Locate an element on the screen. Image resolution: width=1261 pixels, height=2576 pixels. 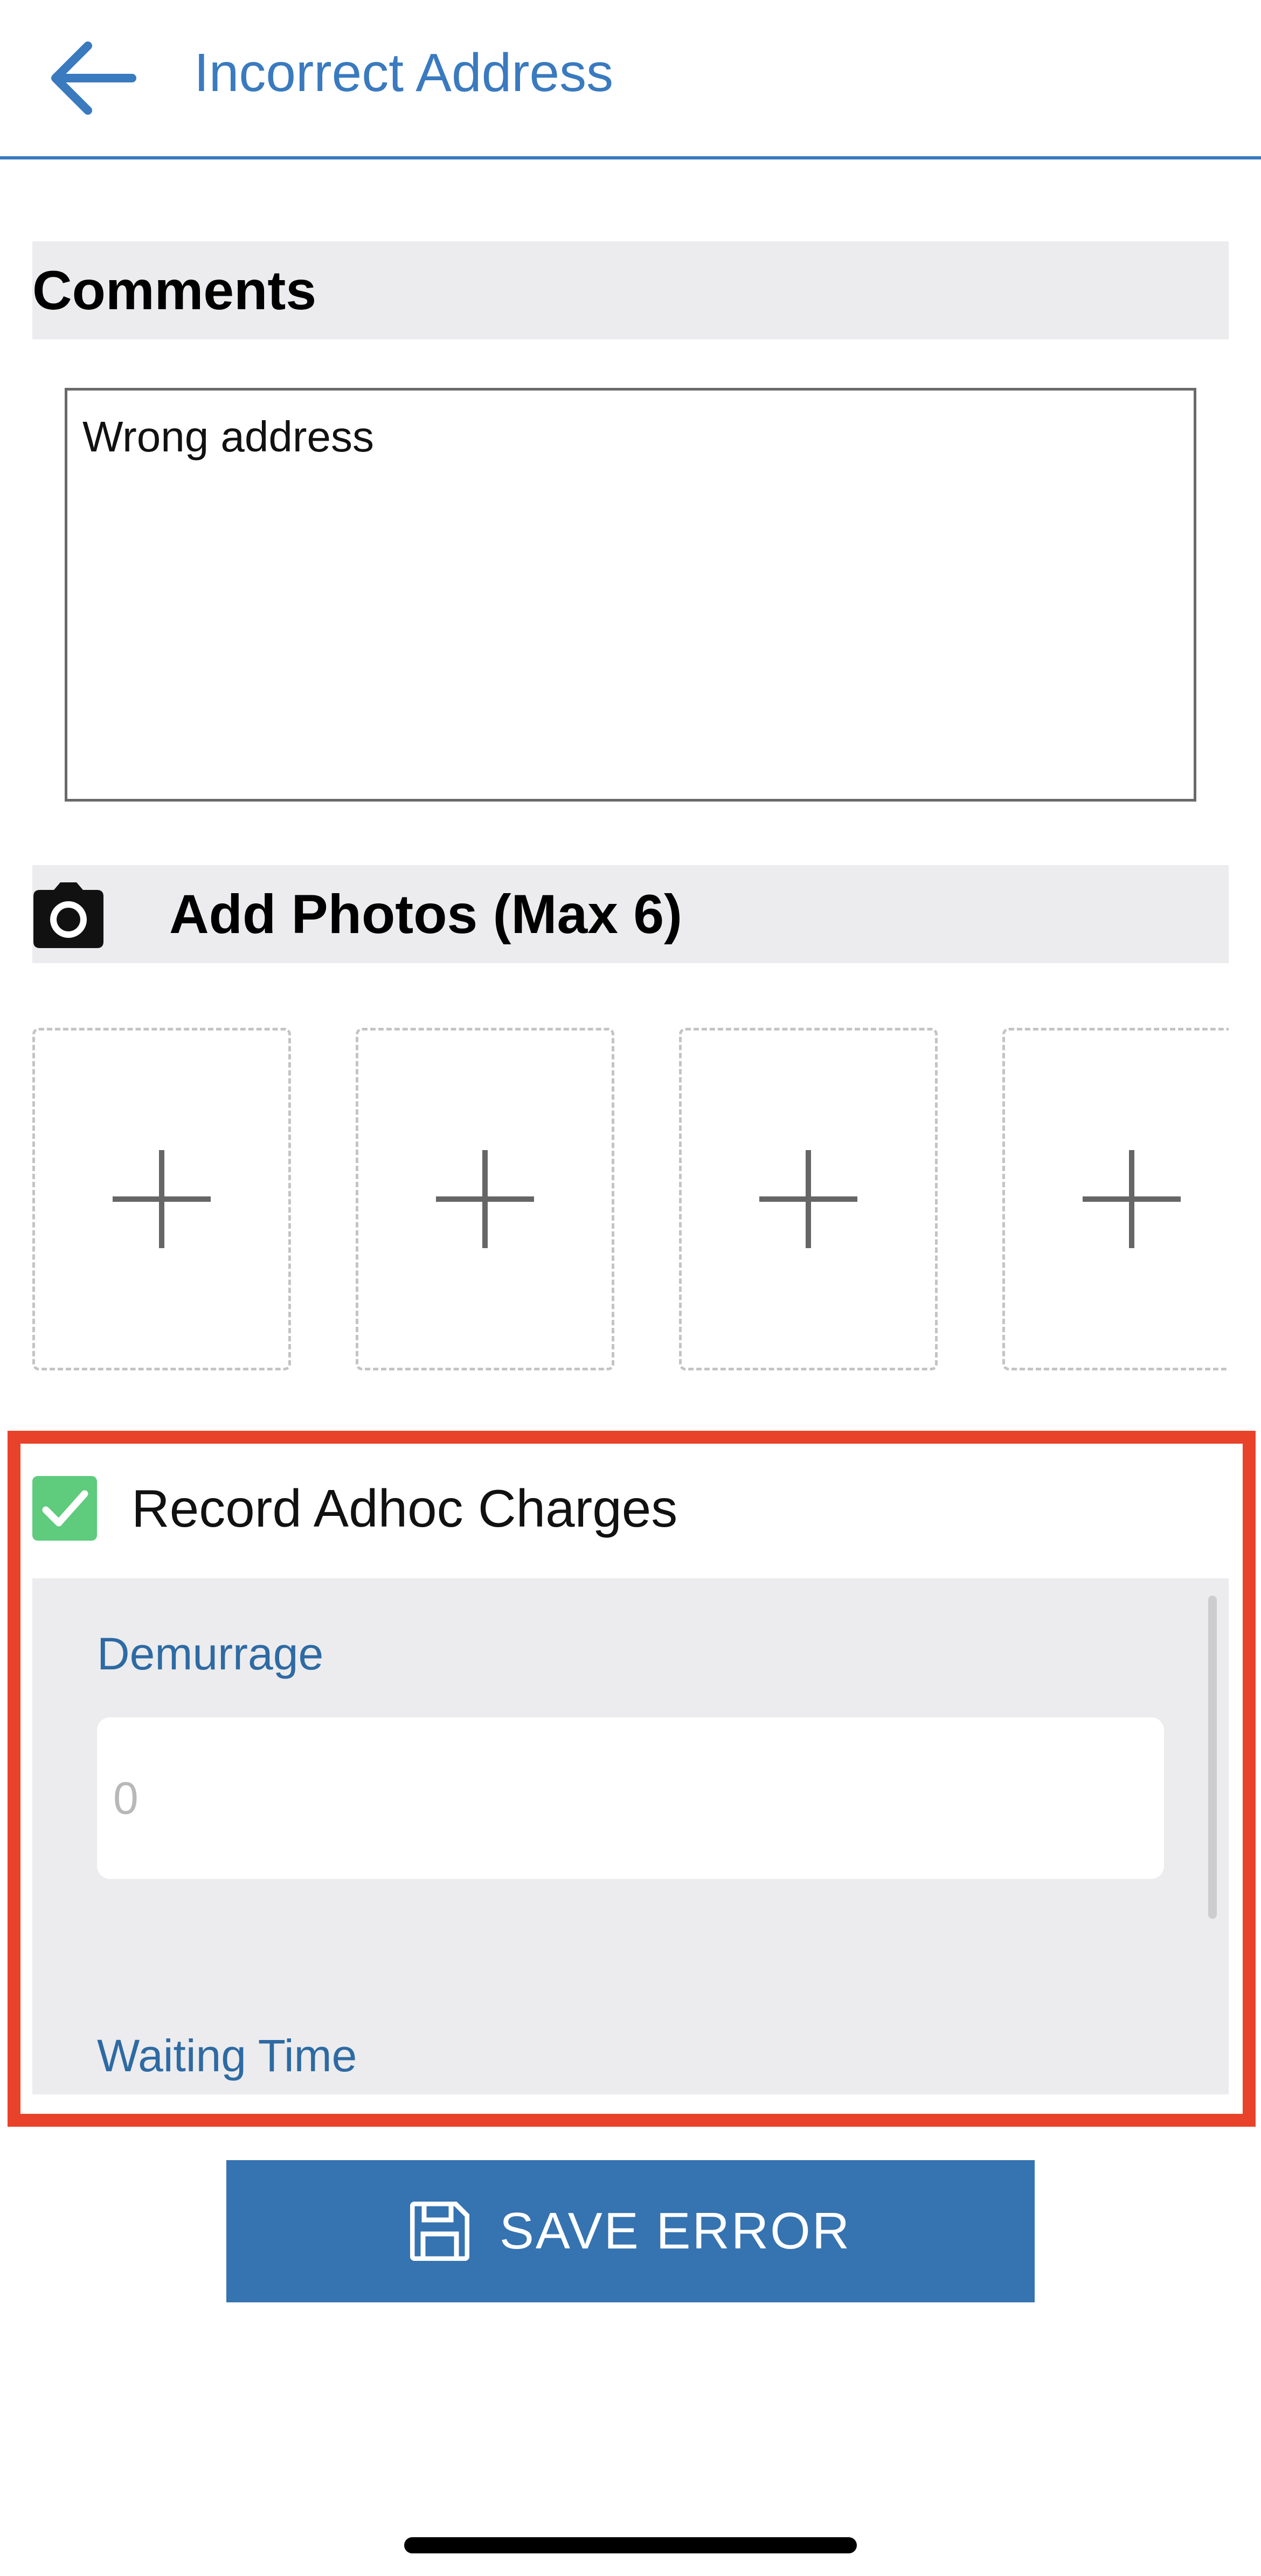
panel-scrollbar is located at coordinates (1212, 1758).